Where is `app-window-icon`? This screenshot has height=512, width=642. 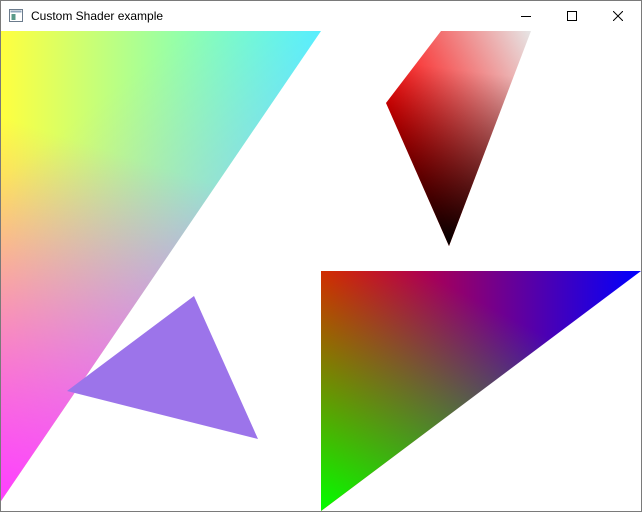 app-window-icon is located at coordinates (16, 15).